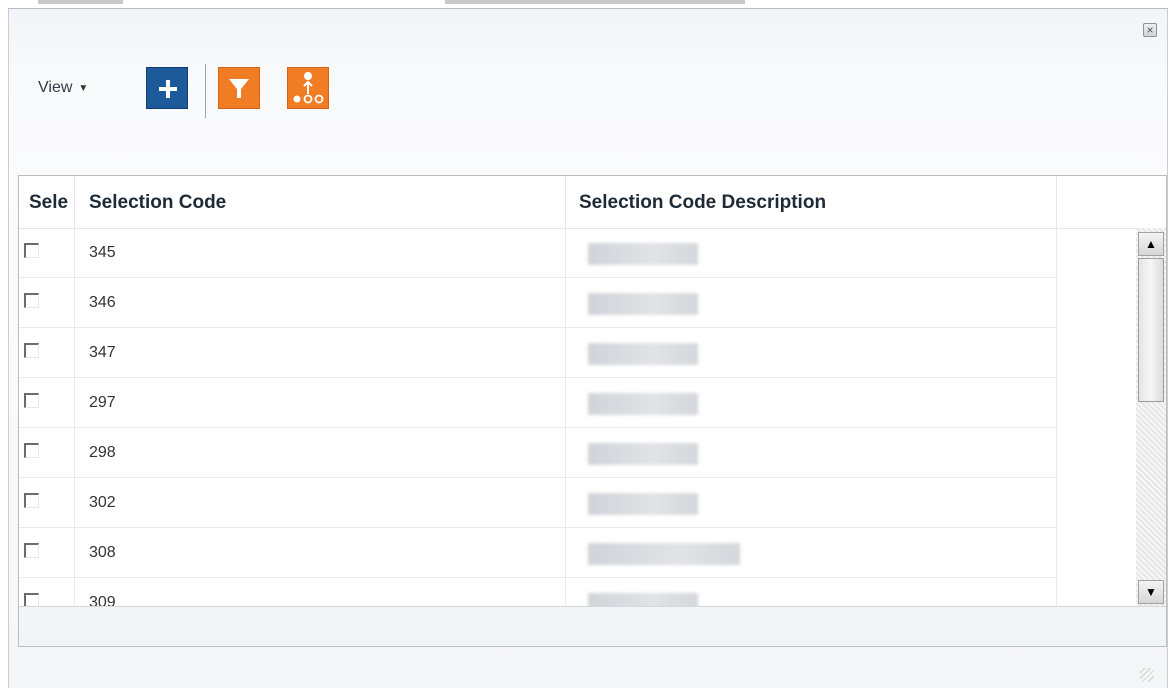 This screenshot has width=1175, height=688. What do you see at coordinates (320, 452) in the screenshot?
I see `selection-code-cell: 298` at bounding box center [320, 452].